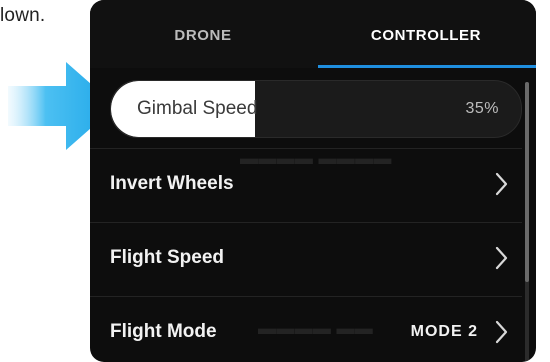  What do you see at coordinates (527, 182) in the screenshot?
I see `scrollbar-thumb` at bounding box center [527, 182].